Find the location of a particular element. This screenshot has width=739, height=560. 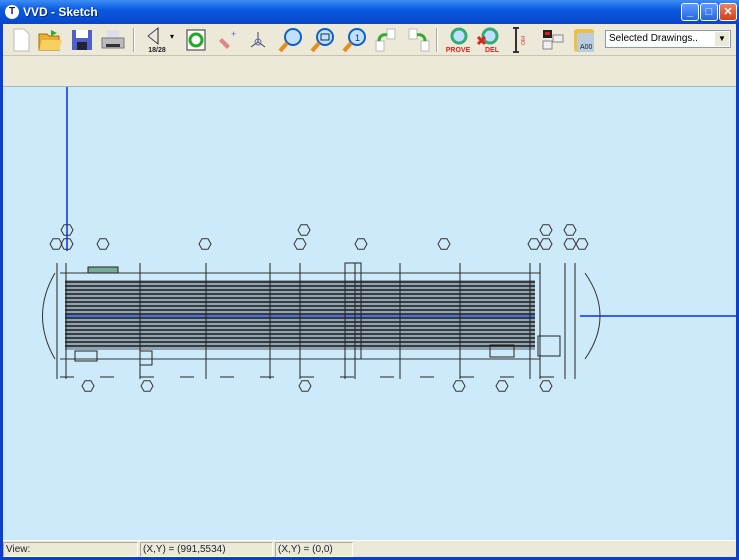

pen-icon: + is located at coordinates (227, 39).